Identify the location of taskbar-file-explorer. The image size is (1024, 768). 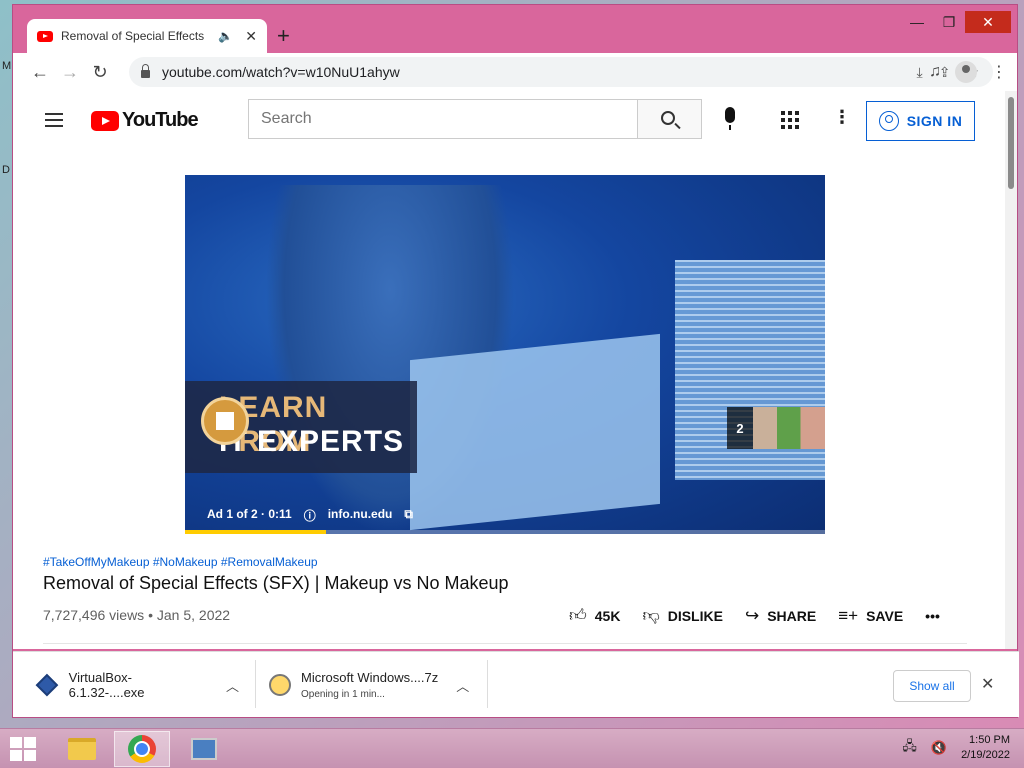
(82, 749).